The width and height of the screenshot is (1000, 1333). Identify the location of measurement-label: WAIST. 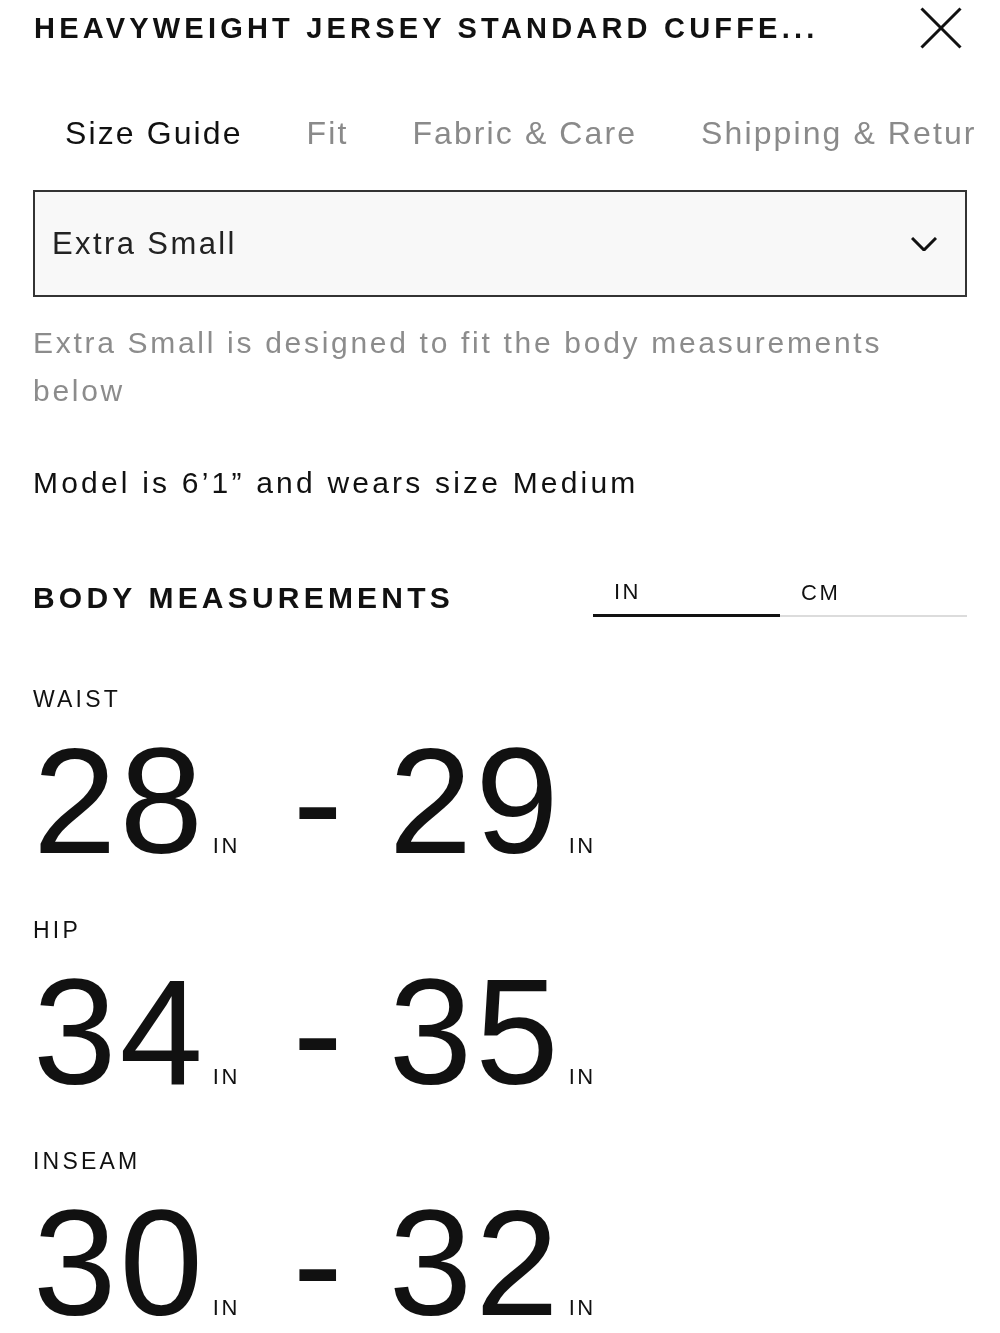
(77, 699).